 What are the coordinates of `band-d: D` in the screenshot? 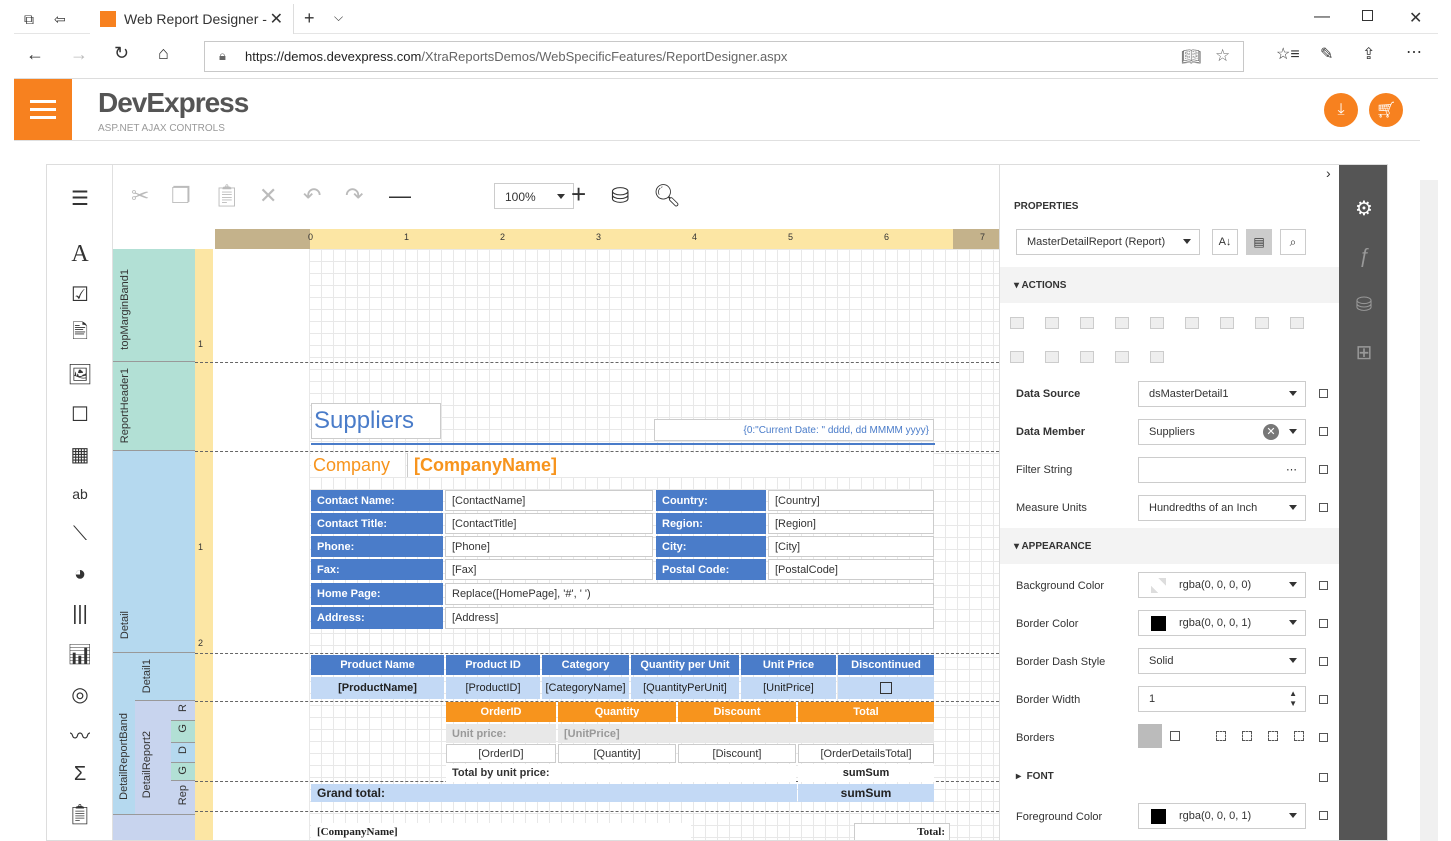 It's located at (183, 753).